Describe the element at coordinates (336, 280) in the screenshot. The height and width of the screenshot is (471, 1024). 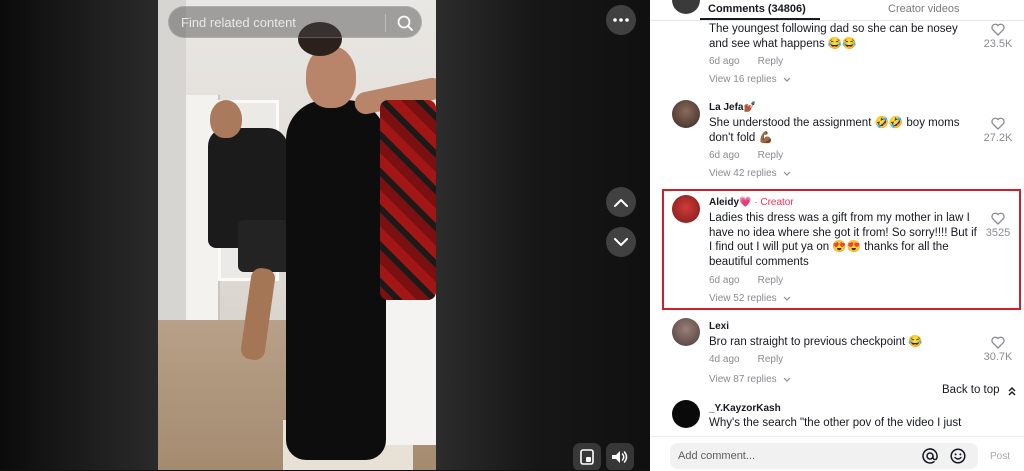
I see `scene-woman-dress` at that location.